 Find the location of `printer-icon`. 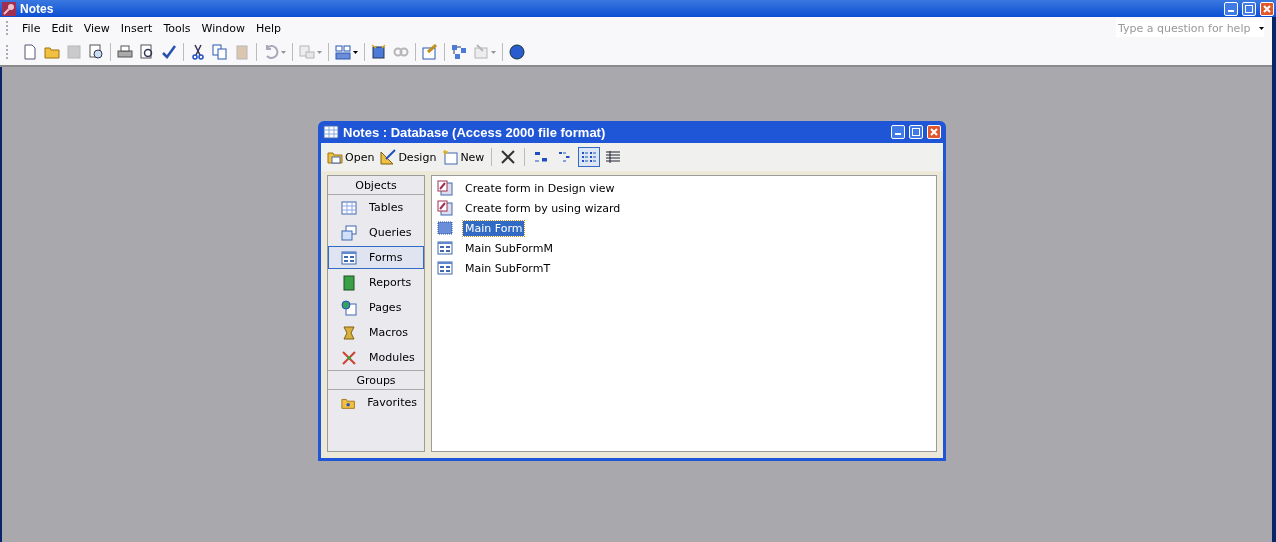

printer-icon is located at coordinates (125, 52).